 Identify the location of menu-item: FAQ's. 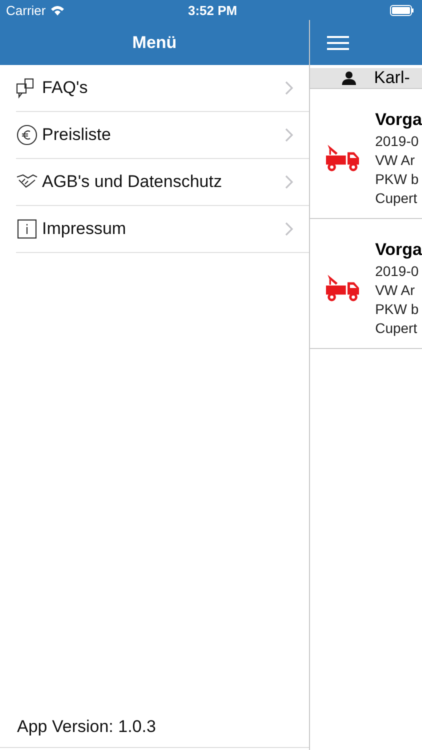
(162, 88).